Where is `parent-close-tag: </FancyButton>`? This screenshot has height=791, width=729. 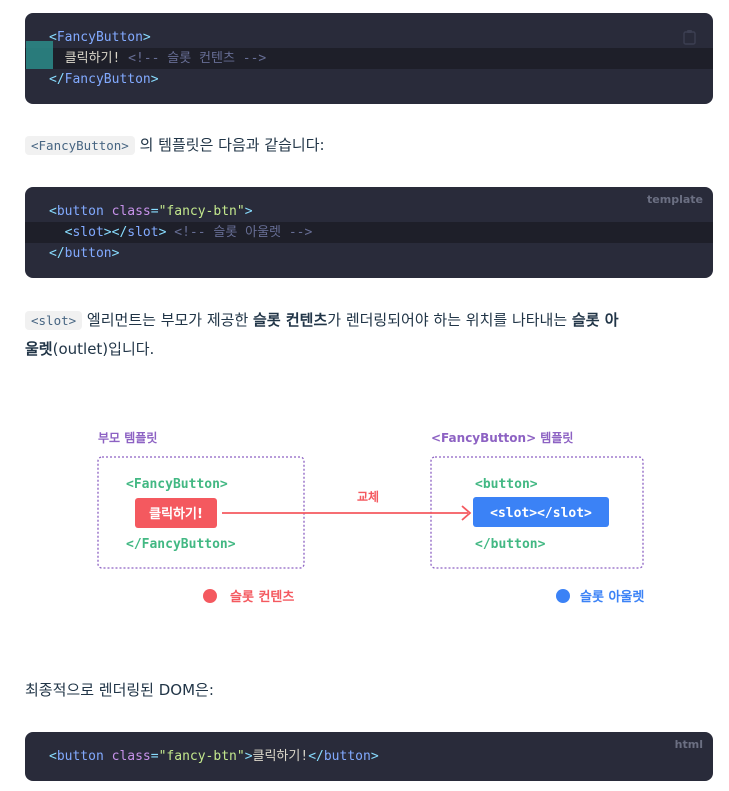 parent-close-tag: </FancyButton> is located at coordinates (181, 544).